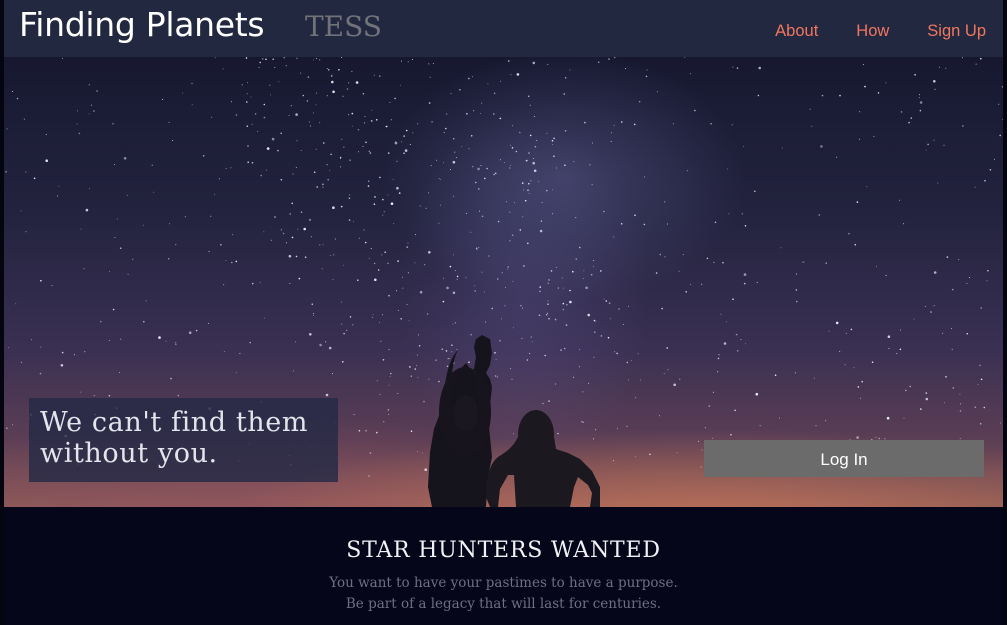 The width and height of the screenshot is (1007, 625). Describe the element at coordinates (129, 453) in the screenshot. I see `tagline-line-2: without you.` at that location.